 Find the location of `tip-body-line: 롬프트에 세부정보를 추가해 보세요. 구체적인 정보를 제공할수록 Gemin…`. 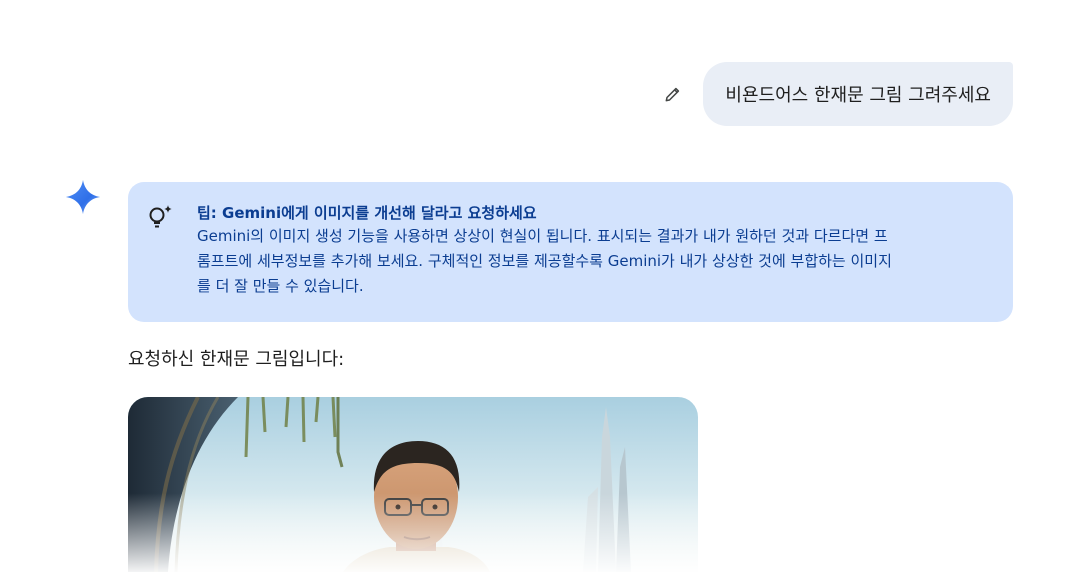

tip-body-line: 롬프트에 세부정보를 추가해 보세요. 구체적인 정보를 제공할수록 Gemin… is located at coordinates (544, 261).